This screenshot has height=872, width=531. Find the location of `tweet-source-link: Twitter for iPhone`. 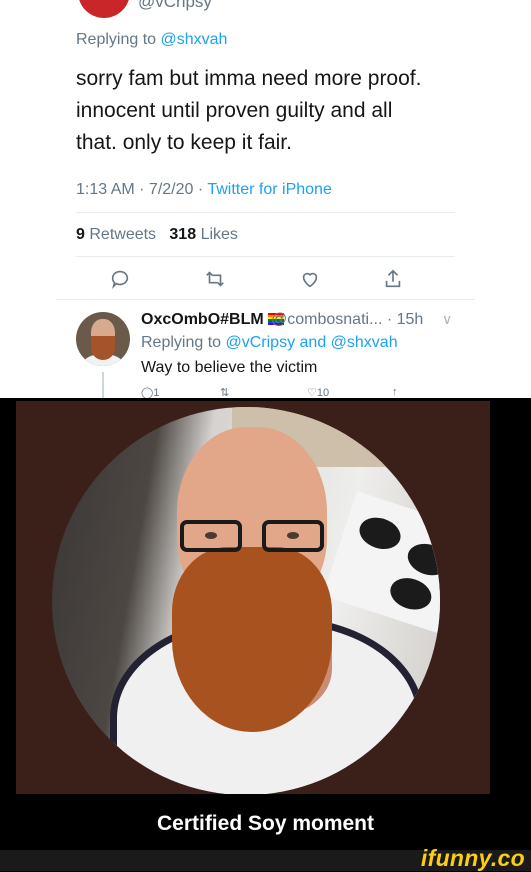

tweet-source-link: Twitter for iPhone is located at coordinates (269, 189).